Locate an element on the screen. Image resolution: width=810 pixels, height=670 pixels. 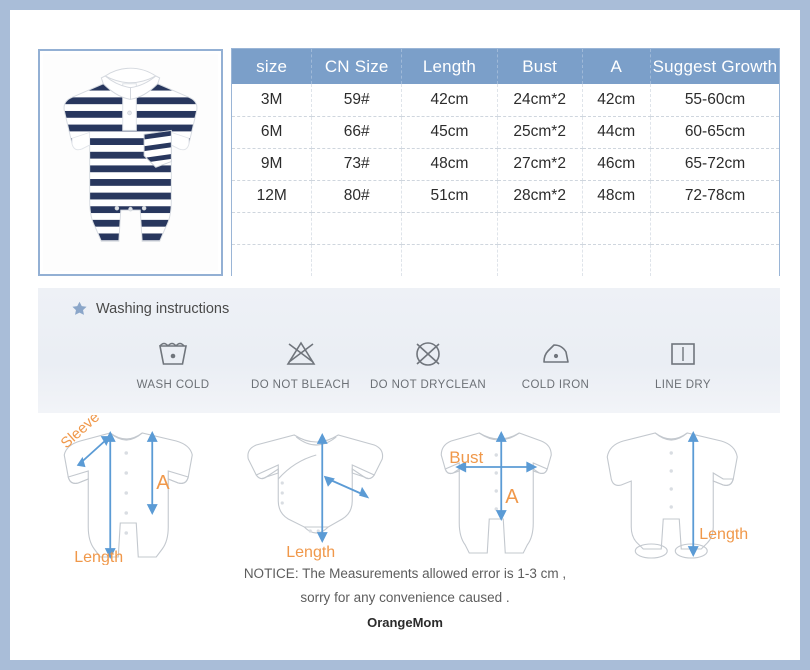
washing-title-label: Washing instructions is located at coordinates (163, 308).